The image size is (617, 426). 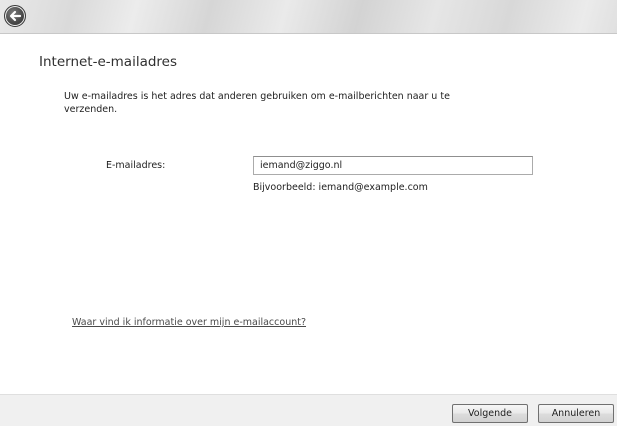 What do you see at coordinates (136, 165) in the screenshot?
I see `email-label: E-mailadres:` at bounding box center [136, 165].